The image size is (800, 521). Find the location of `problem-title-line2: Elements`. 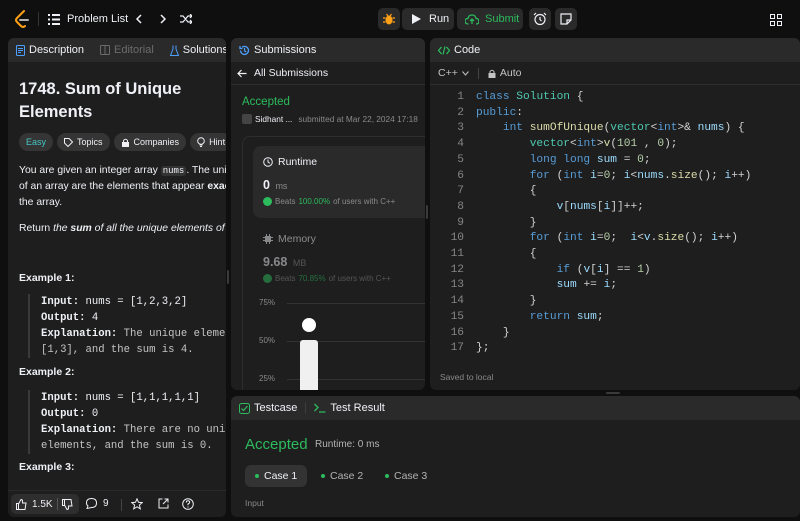

problem-title-line2: Elements is located at coordinates (56, 112).